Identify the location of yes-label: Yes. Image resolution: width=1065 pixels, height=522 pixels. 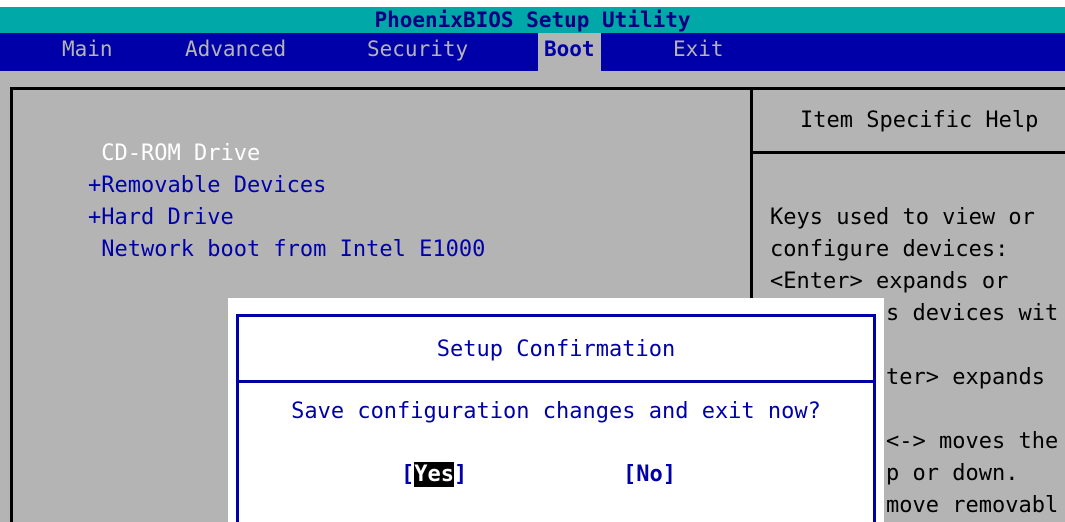
(434, 474).